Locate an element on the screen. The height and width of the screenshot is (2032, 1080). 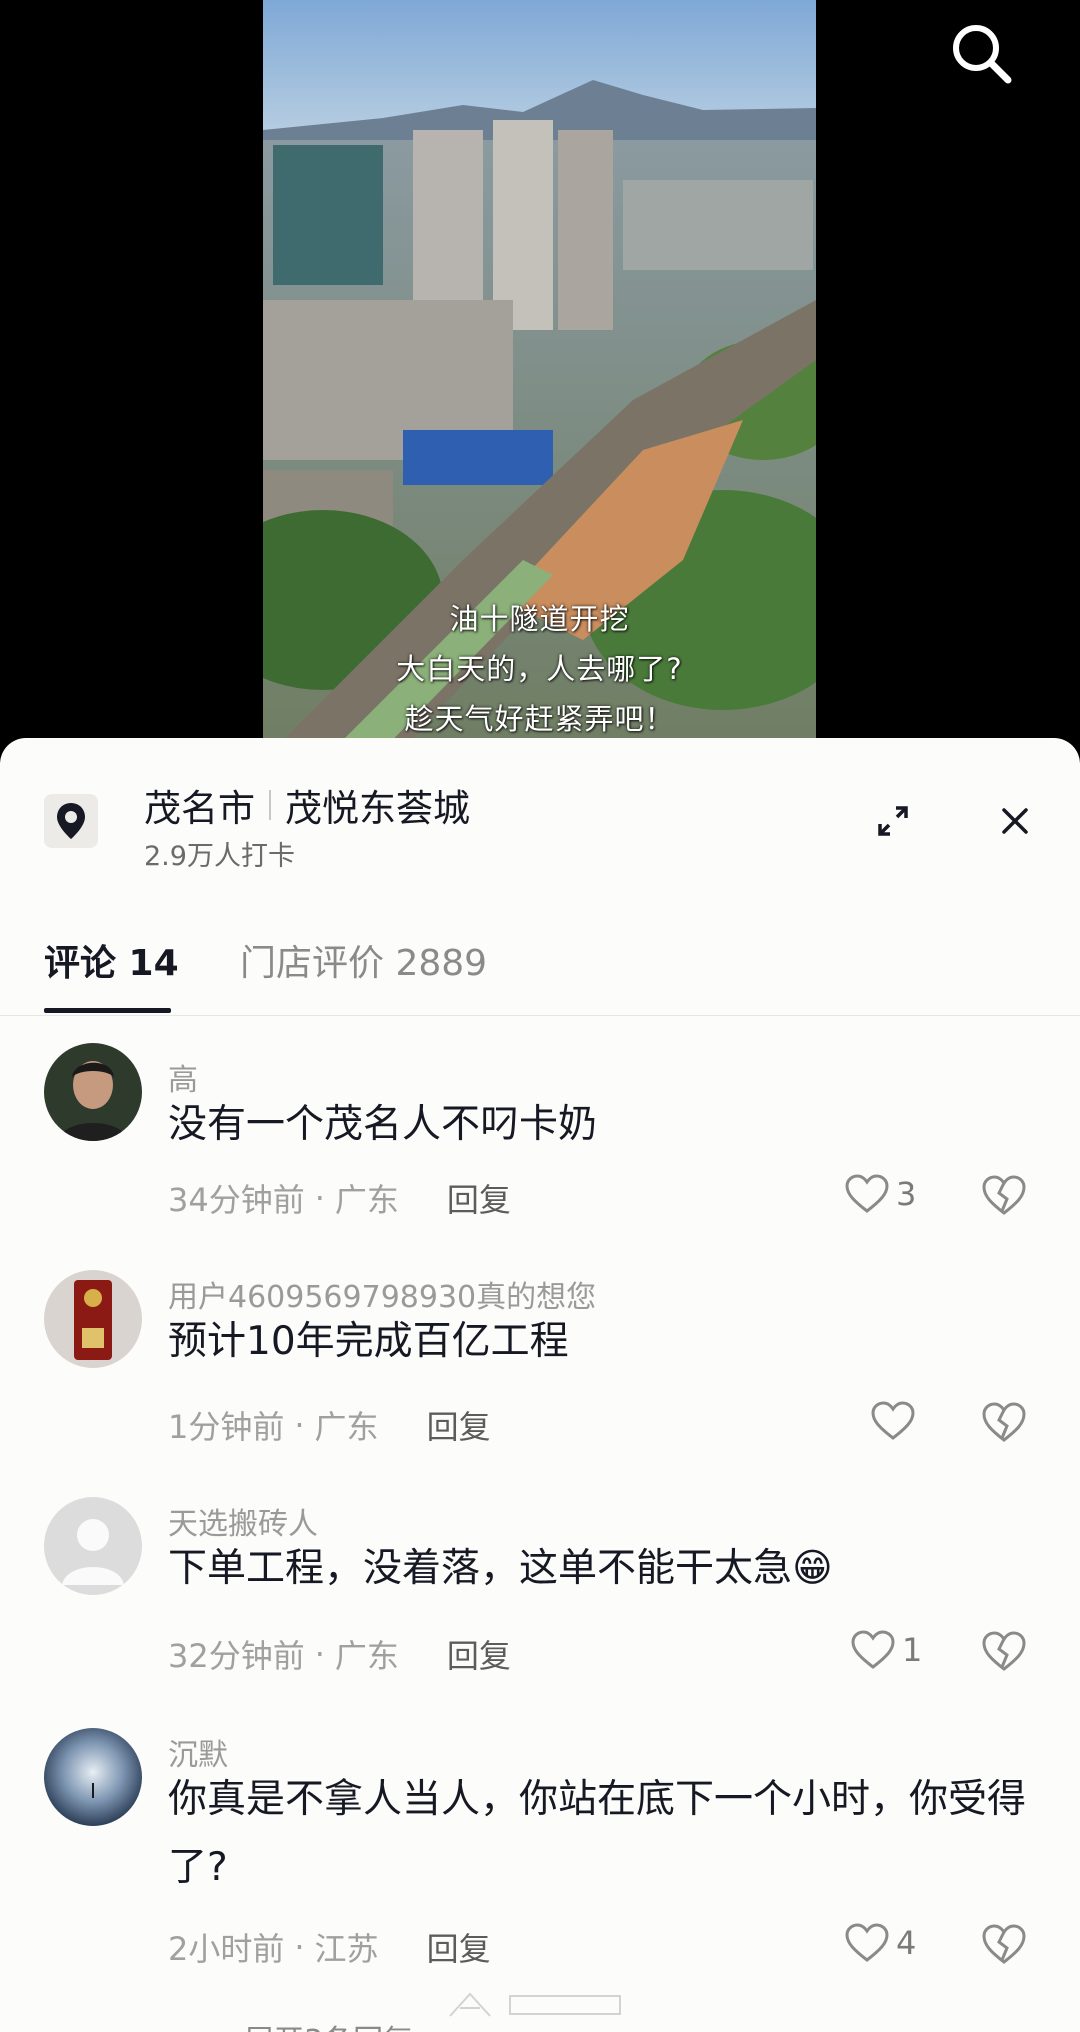
location-card-icon is located at coordinates (71, 821).